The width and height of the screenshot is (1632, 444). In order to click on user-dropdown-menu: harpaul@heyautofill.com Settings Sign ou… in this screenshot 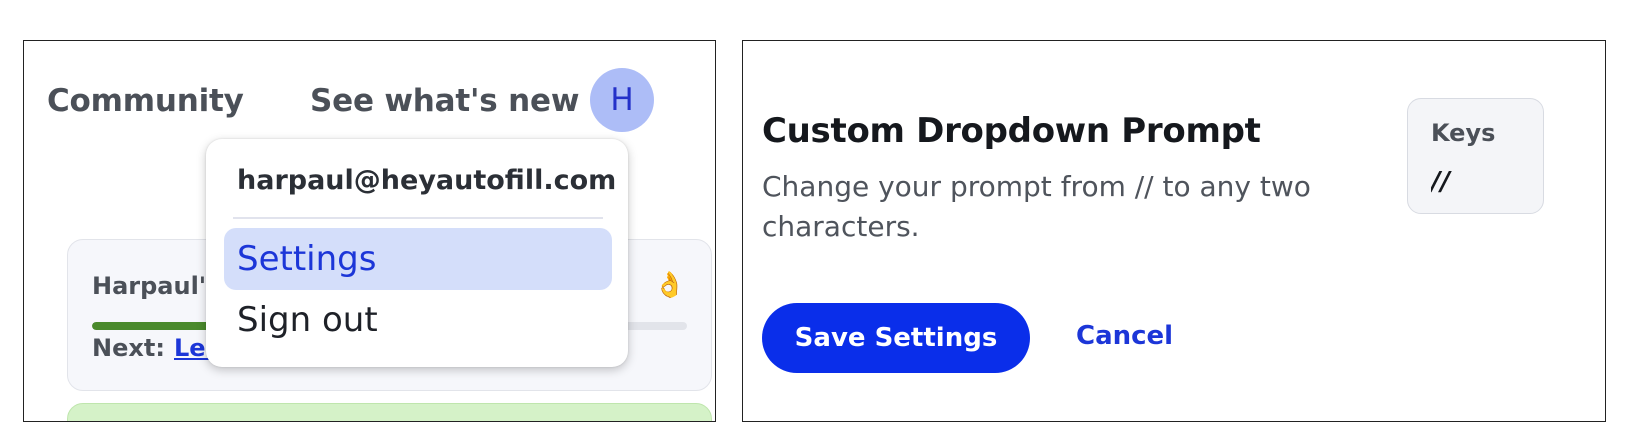, I will do `click(417, 253)`.